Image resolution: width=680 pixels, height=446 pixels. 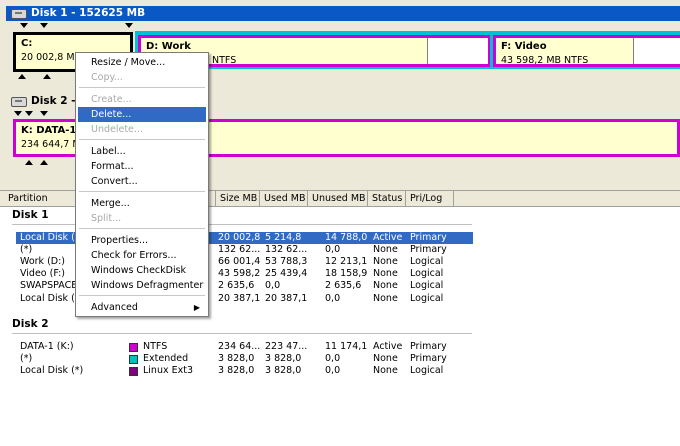 I want to click on column-size: Size MB, so click(x=238, y=198).